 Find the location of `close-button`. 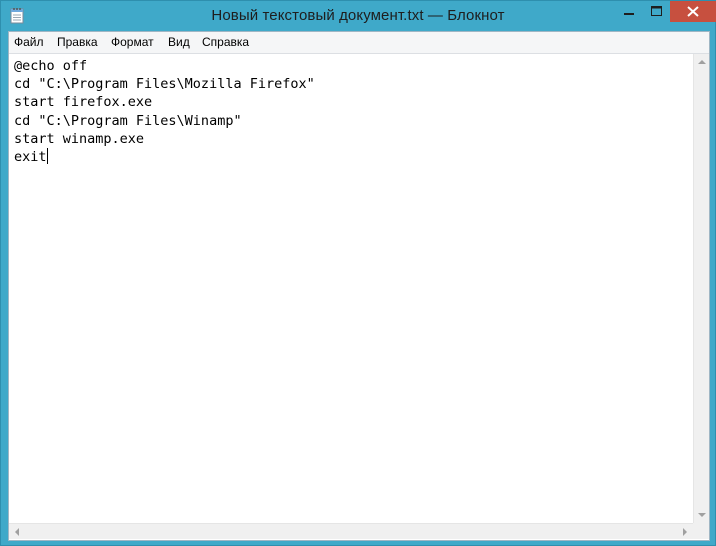

close-button is located at coordinates (693, 11).